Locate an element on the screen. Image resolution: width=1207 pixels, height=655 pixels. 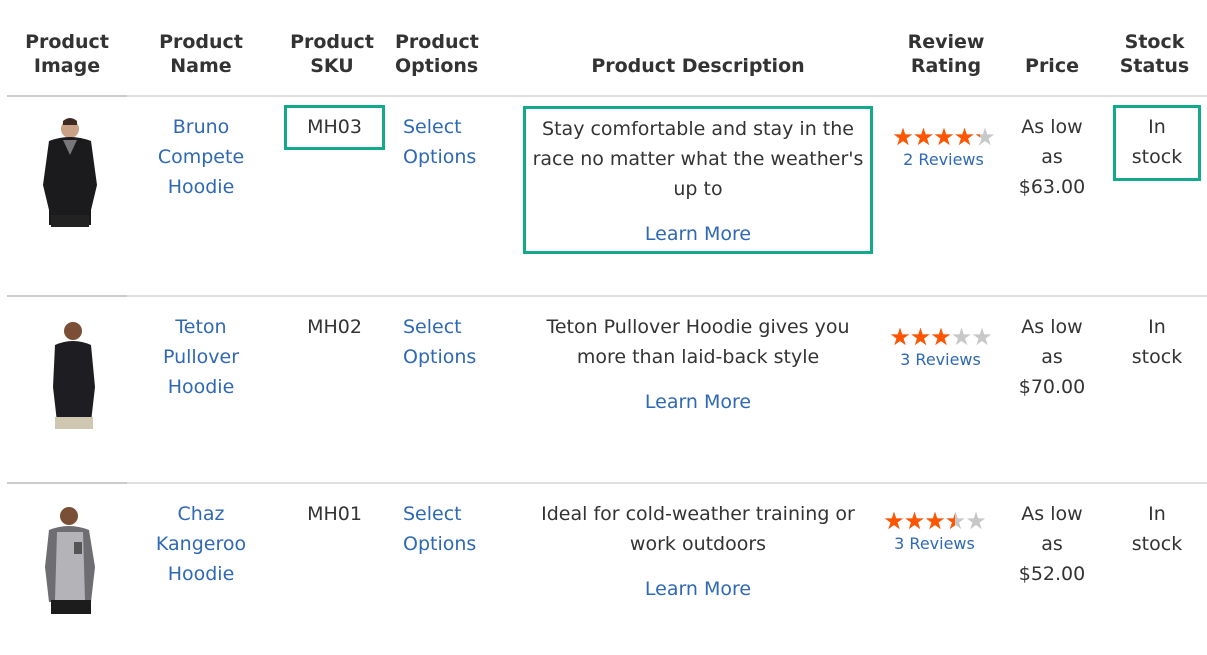
product-name-link: Teton Pullover Hoodie is located at coordinates (201, 357).